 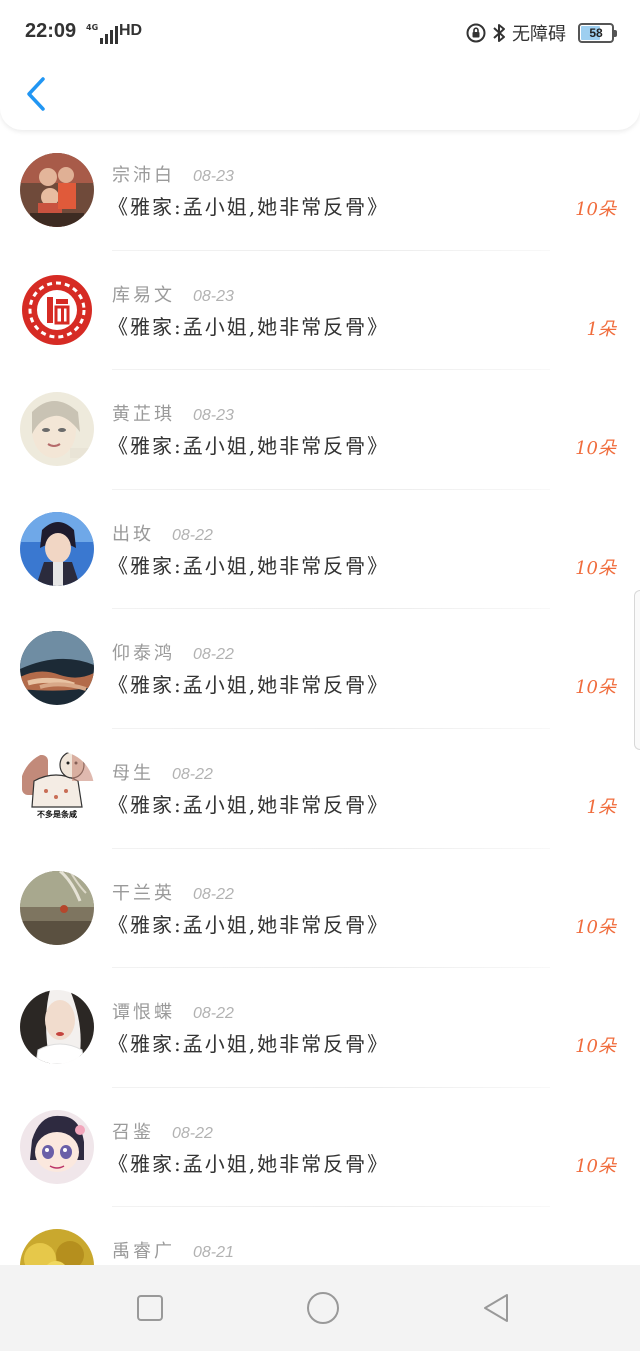 I want to click on triangle-back-icon, so click(x=496, y=1308).